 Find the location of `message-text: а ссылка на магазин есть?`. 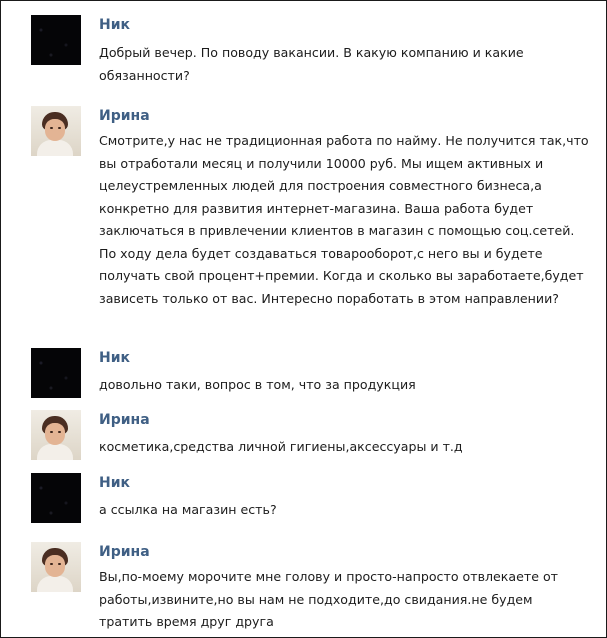

message-text: а ссылка на магазин есть? is located at coordinates (188, 509).